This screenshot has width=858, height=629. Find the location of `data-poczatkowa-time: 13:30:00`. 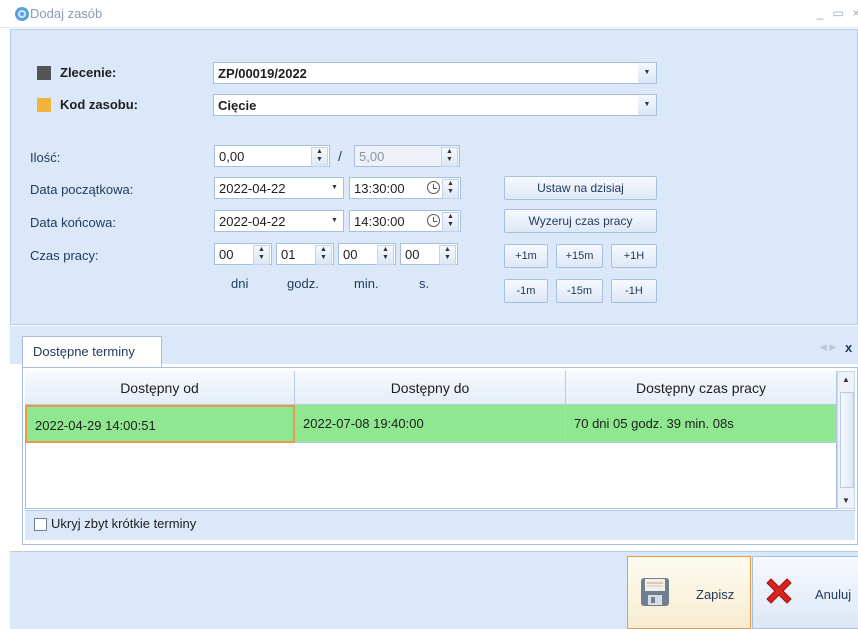

data-poczatkowa-time: 13:30:00 is located at coordinates (379, 188).